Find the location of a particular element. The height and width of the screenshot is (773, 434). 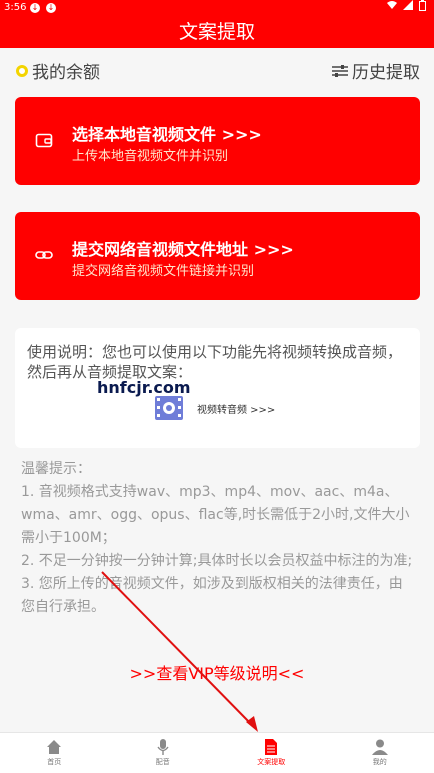

card-subtitle: 上传本地音视频文件并识别 is located at coordinates (150, 154).